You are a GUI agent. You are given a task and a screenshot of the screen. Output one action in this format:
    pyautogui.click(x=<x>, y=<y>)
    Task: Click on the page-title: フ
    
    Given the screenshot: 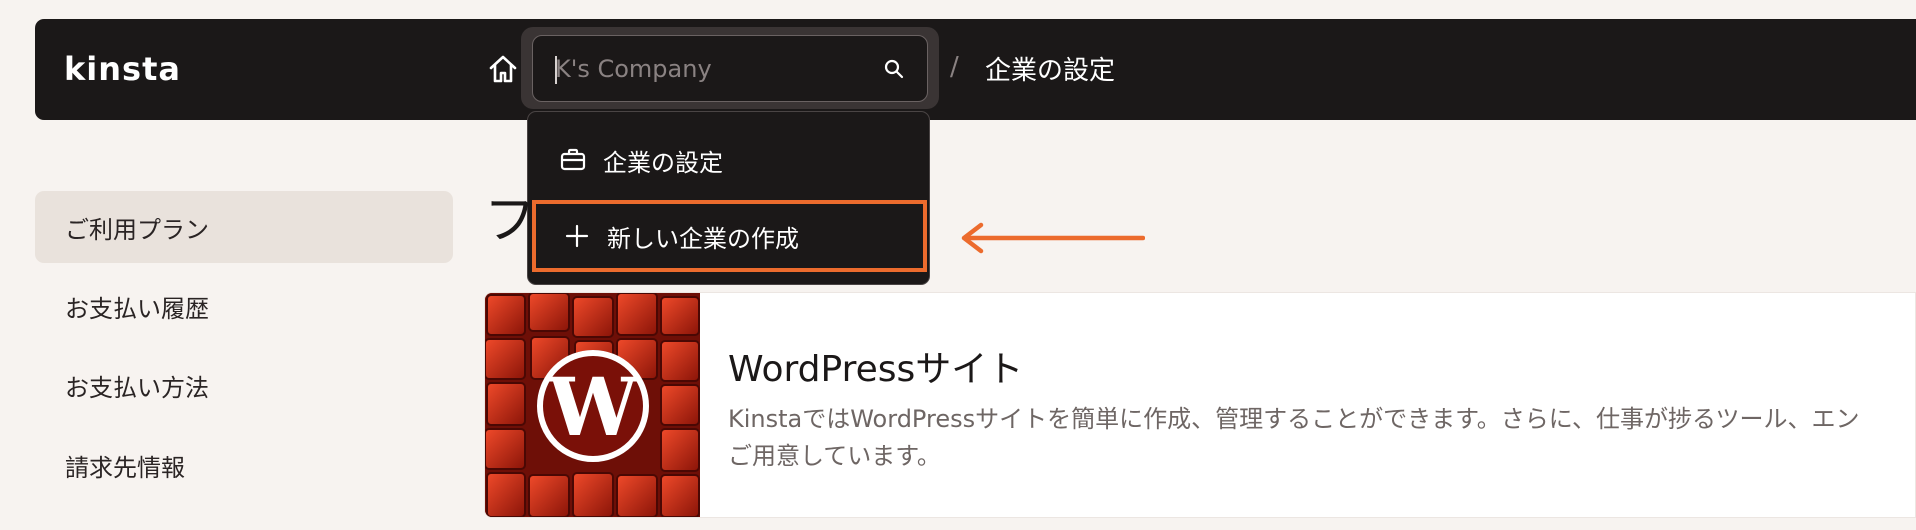 What is the action you would take?
    pyautogui.click(x=510, y=221)
    